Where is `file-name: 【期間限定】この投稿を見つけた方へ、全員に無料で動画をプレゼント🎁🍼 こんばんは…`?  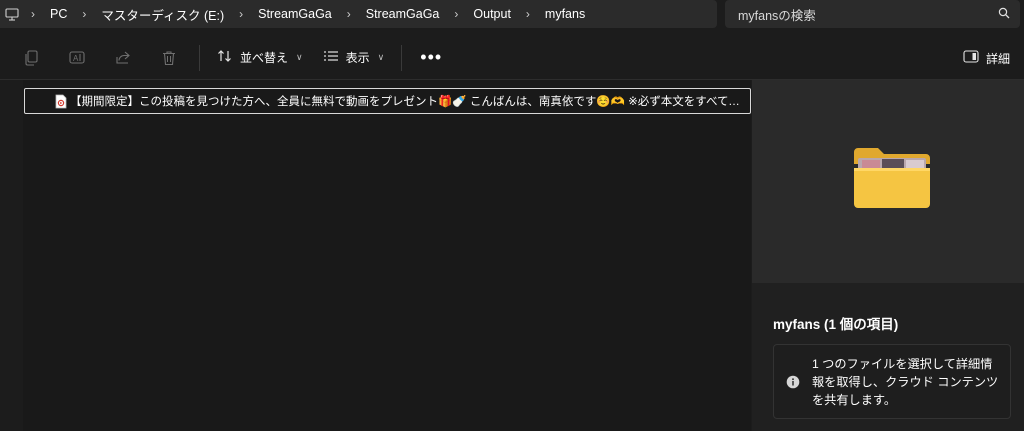
file-name: 【期間限定】この投稿を見つけた方へ、全員に無料で動画をプレゼント🎁🍼 こんばんは… is located at coordinates (410, 102).